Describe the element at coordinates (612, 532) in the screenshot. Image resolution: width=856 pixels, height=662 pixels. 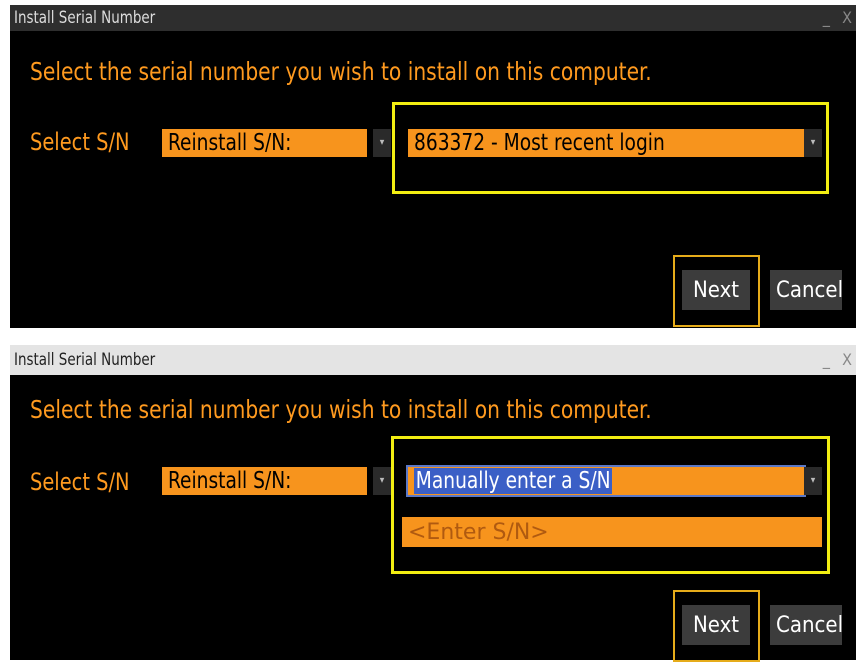
I see `serial-number-input` at that location.